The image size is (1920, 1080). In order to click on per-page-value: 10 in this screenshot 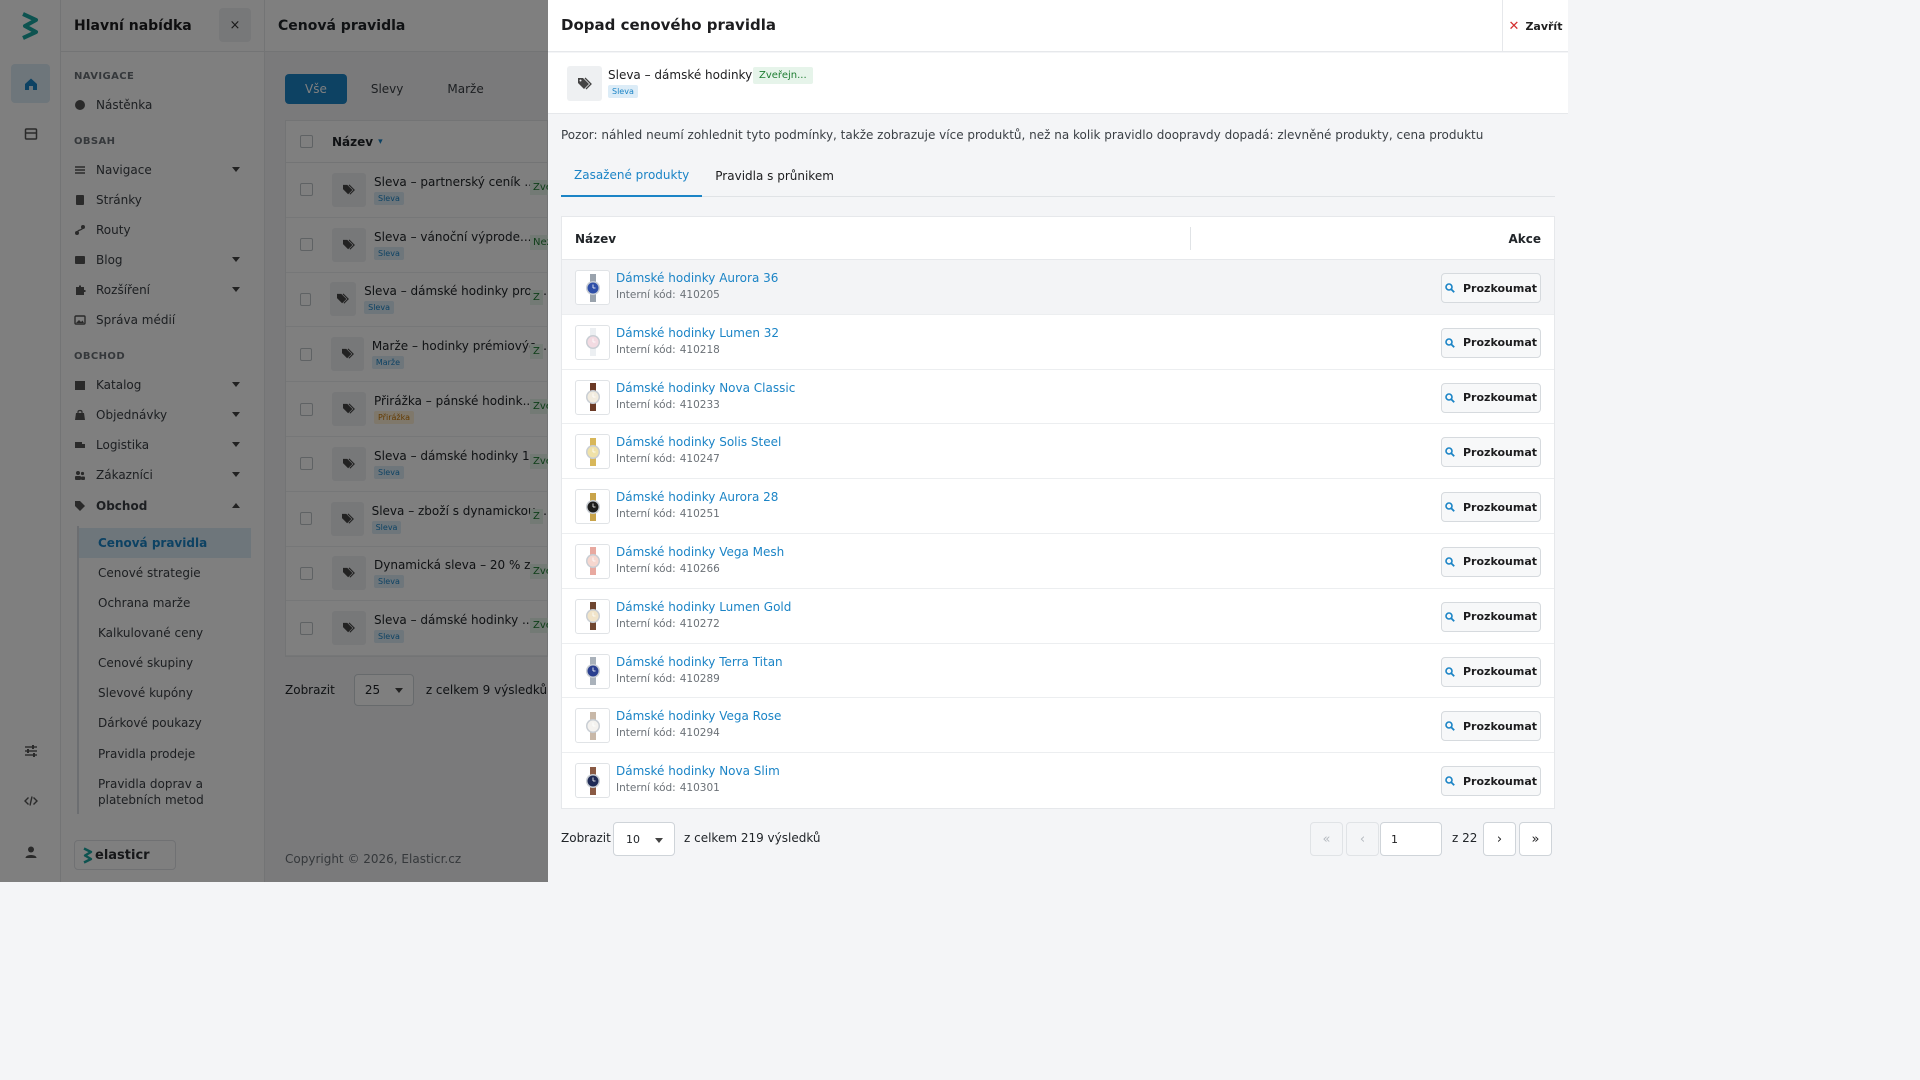, I will do `click(633, 839)`.